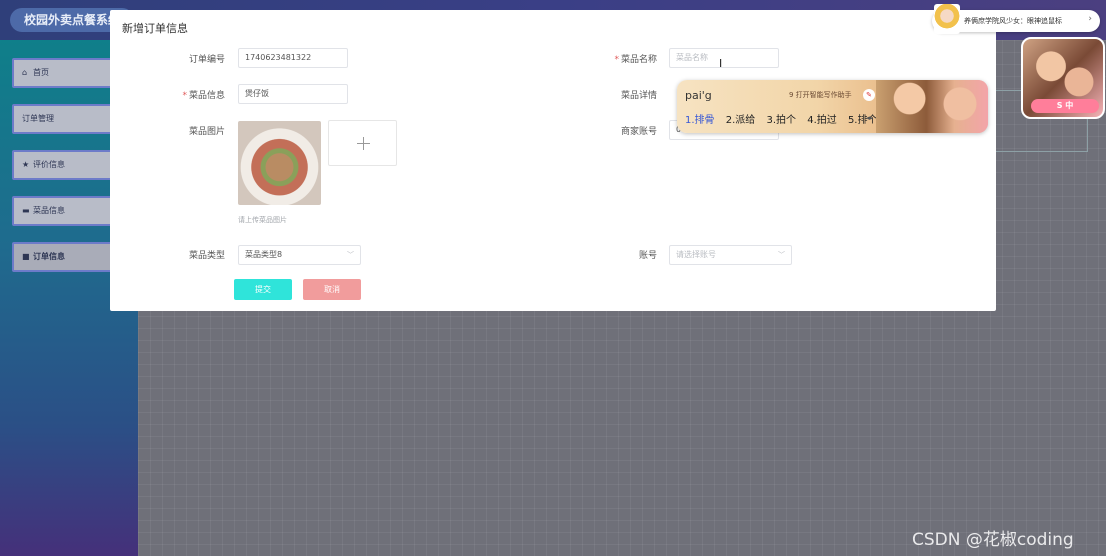  Describe the element at coordinates (993, 540) in the screenshot. I see `watermark: CSDN @花椒coding` at that location.